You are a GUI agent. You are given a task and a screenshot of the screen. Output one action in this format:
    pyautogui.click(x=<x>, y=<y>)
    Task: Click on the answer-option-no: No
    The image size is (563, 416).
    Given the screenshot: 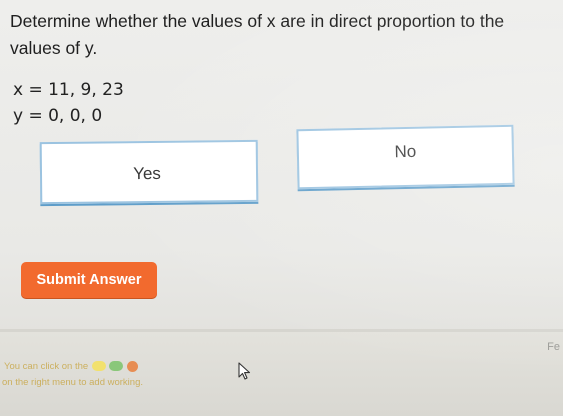 What is the action you would take?
    pyautogui.click(x=405, y=157)
    